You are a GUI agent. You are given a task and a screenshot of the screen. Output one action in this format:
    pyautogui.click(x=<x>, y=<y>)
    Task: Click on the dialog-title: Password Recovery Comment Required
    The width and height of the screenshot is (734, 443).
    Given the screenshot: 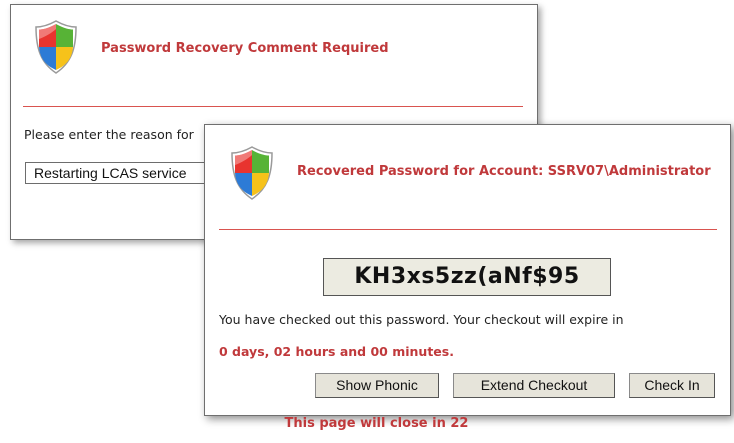 What is the action you would take?
    pyautogui.click(x=245, y=48)
    